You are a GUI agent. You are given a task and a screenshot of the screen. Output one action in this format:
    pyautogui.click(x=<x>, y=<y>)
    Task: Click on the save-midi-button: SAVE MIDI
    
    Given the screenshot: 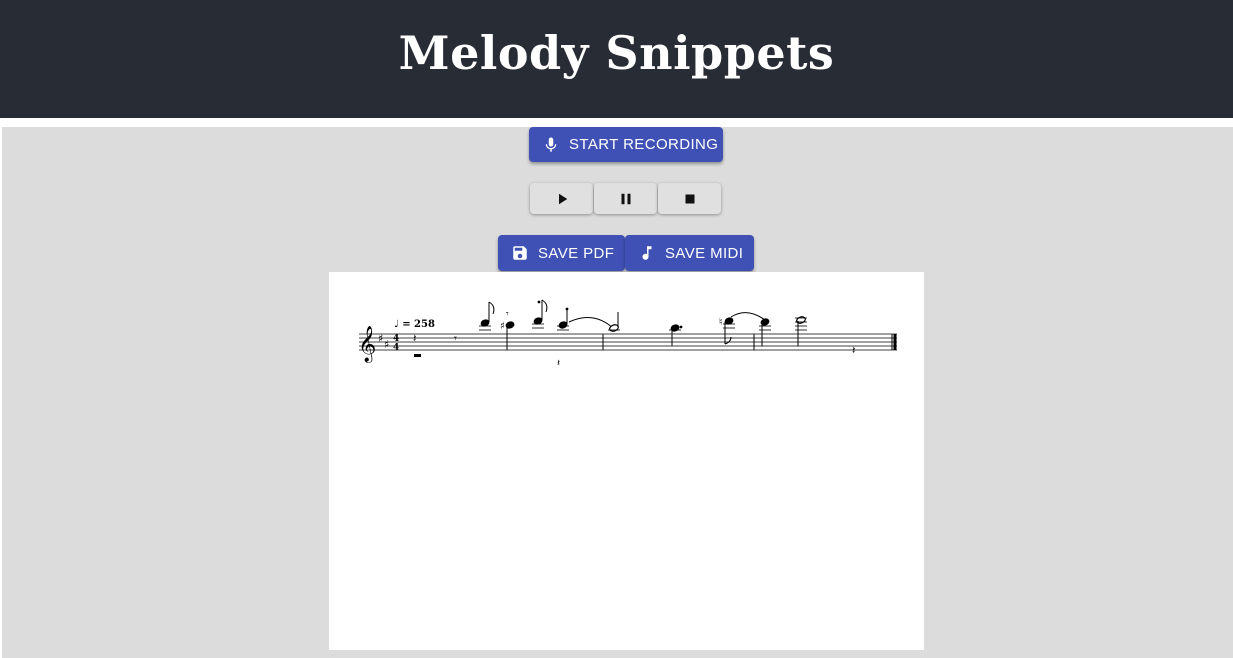 What is the action you would take?
    pyautogui.click(x=689, y=253)
    